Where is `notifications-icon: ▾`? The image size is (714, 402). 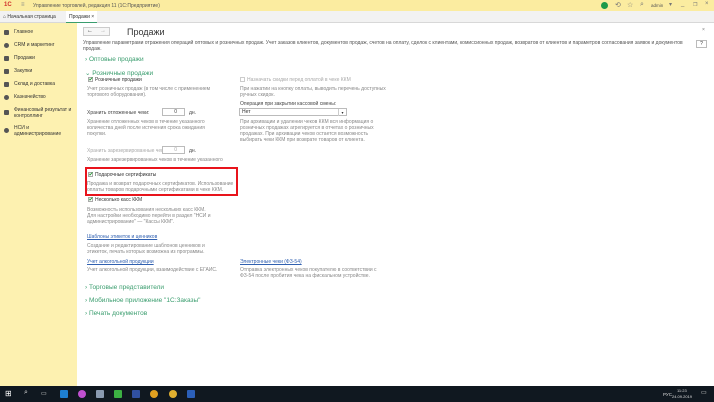
notifications-icon: ▾ is located at coordinates (670, 4).